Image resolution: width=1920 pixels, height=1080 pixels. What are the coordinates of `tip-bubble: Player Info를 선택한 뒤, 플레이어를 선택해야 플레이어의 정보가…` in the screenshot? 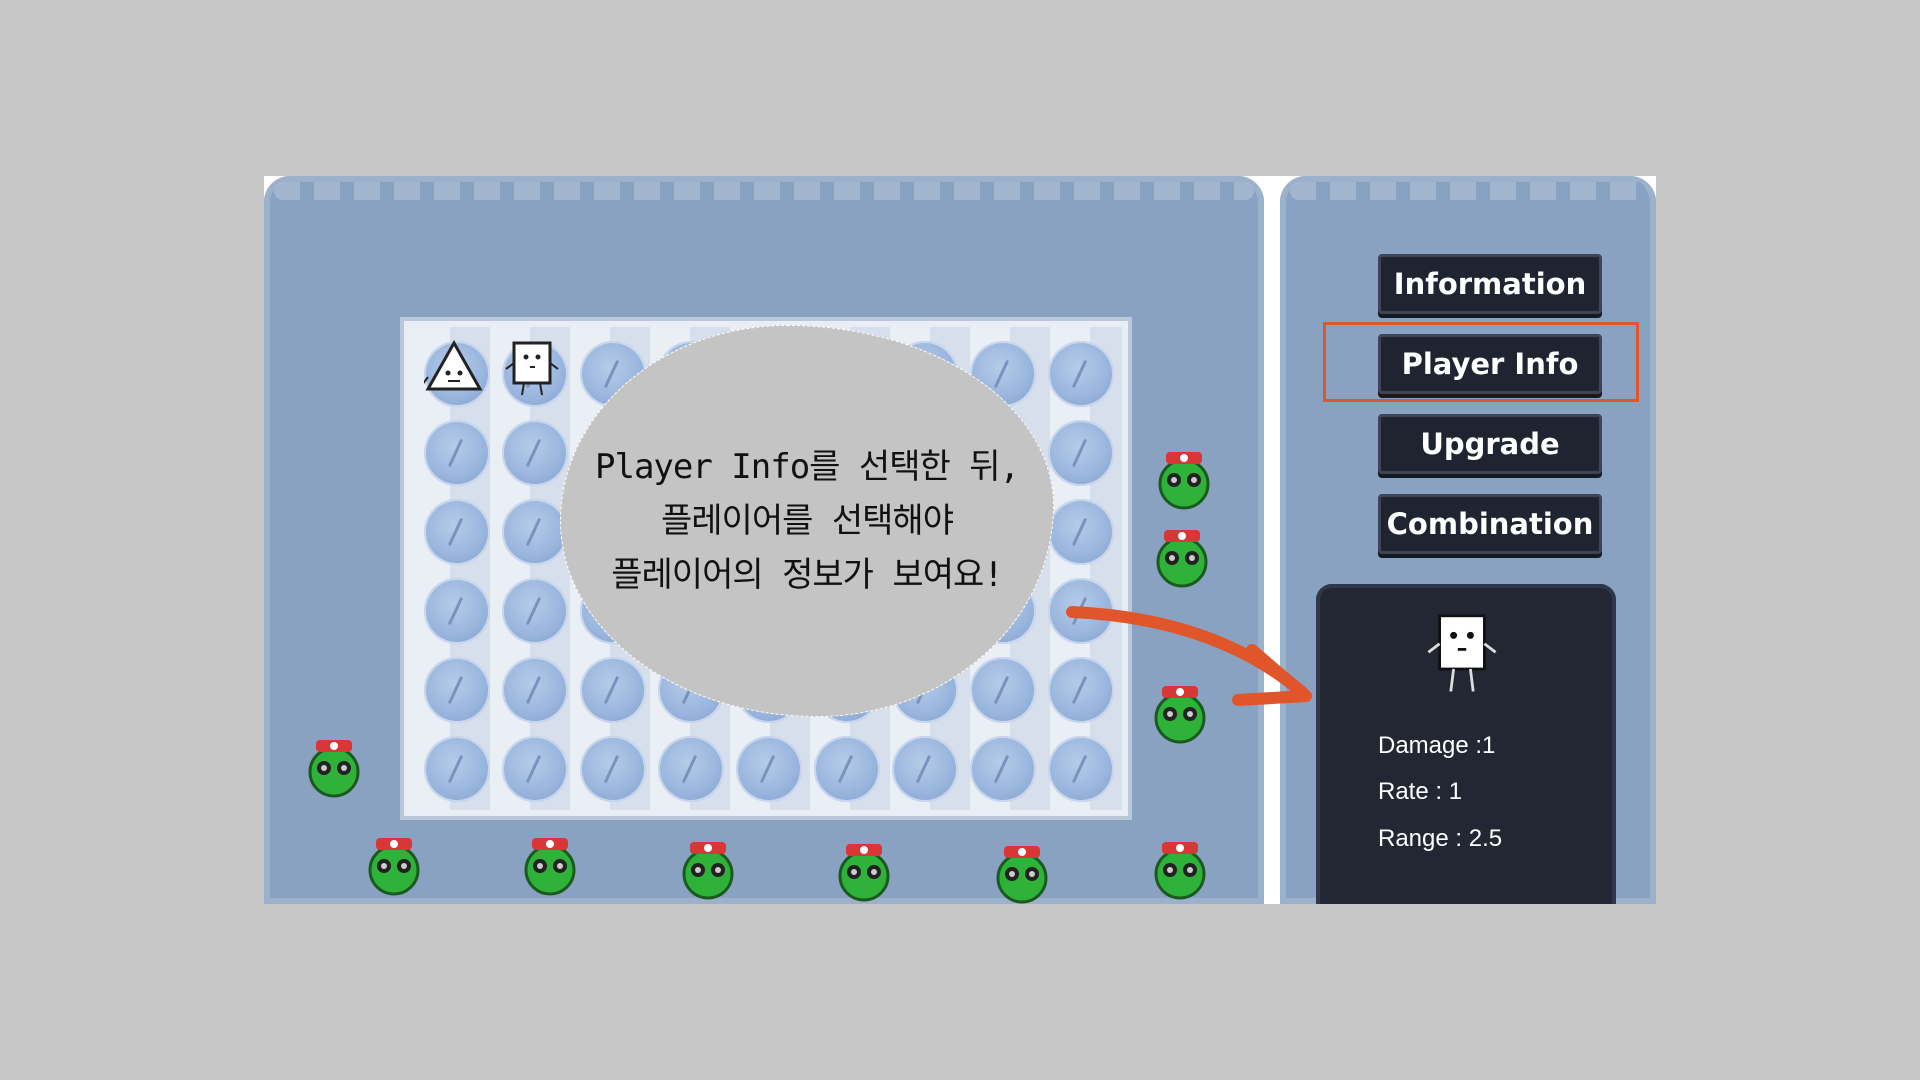 It's located at (807, 521).